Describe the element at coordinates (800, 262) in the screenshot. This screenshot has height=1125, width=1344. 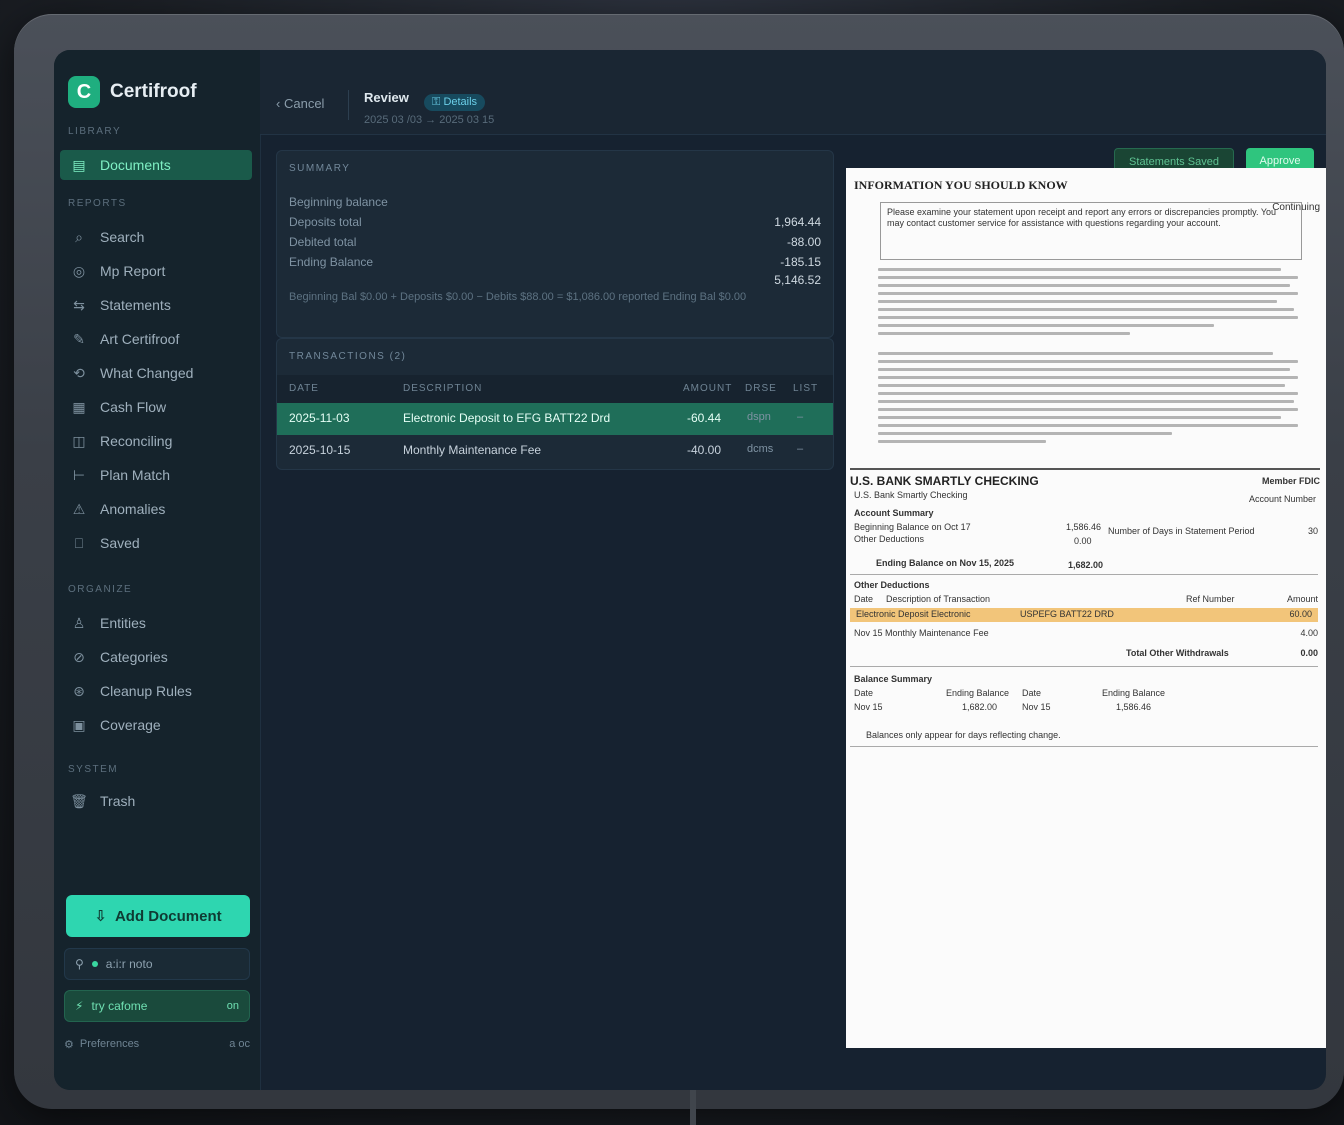
I see `summary-value: -185.15` at that location.